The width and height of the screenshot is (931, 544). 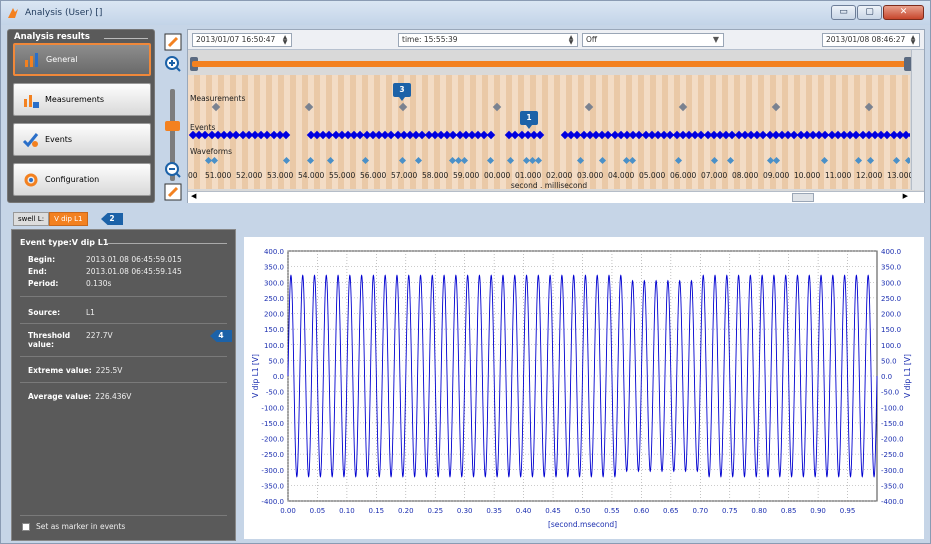 I want to click on nav-item-general-label: General, so click(x=62, y=59).